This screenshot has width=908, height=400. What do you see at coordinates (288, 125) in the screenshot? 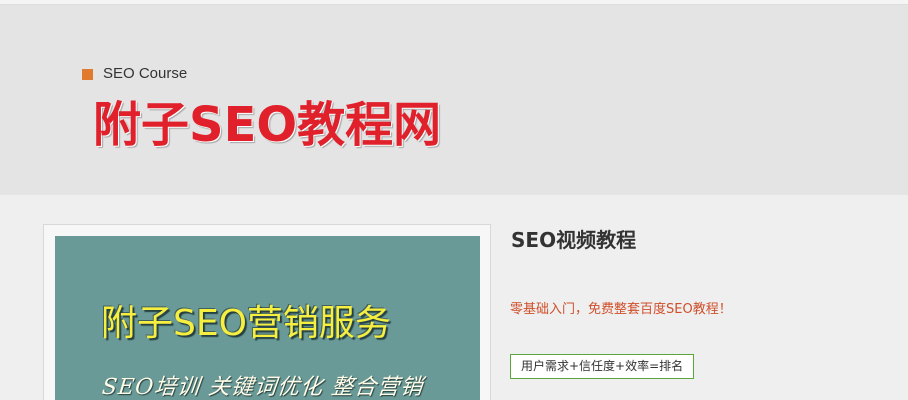
I see `site-logo-title: 附子SEO教程网` at bounding box center [288, 125].